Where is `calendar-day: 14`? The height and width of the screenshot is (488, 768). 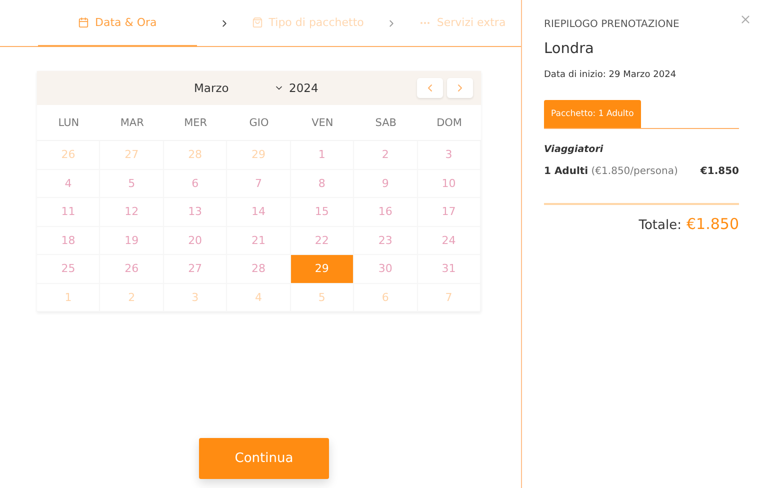 calendar-day: 14 is located at coordinates (259, 212).